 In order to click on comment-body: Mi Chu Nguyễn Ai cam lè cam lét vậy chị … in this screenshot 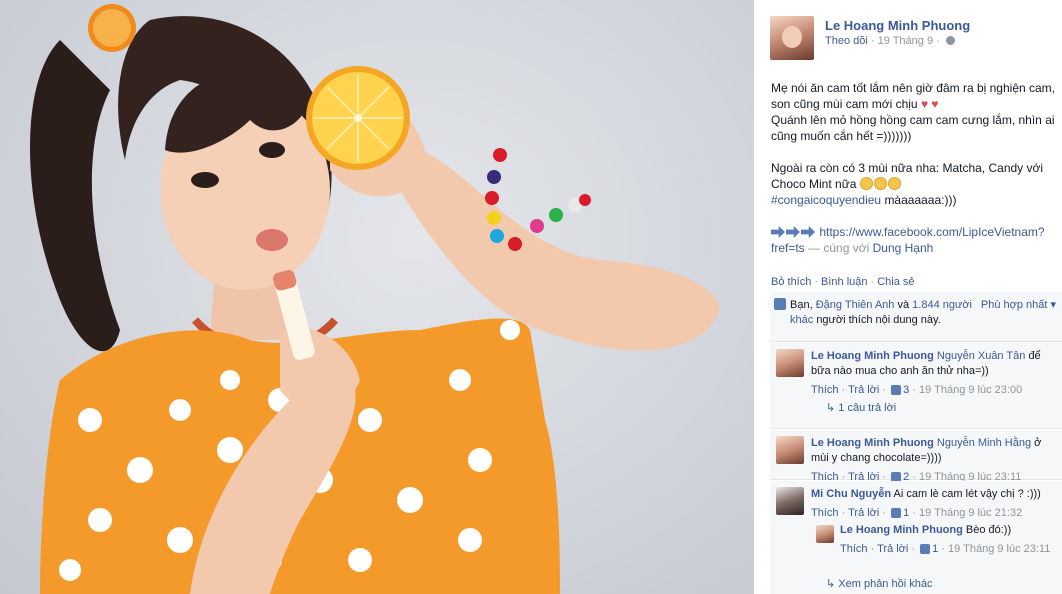, I will do `click(933, 504)`.